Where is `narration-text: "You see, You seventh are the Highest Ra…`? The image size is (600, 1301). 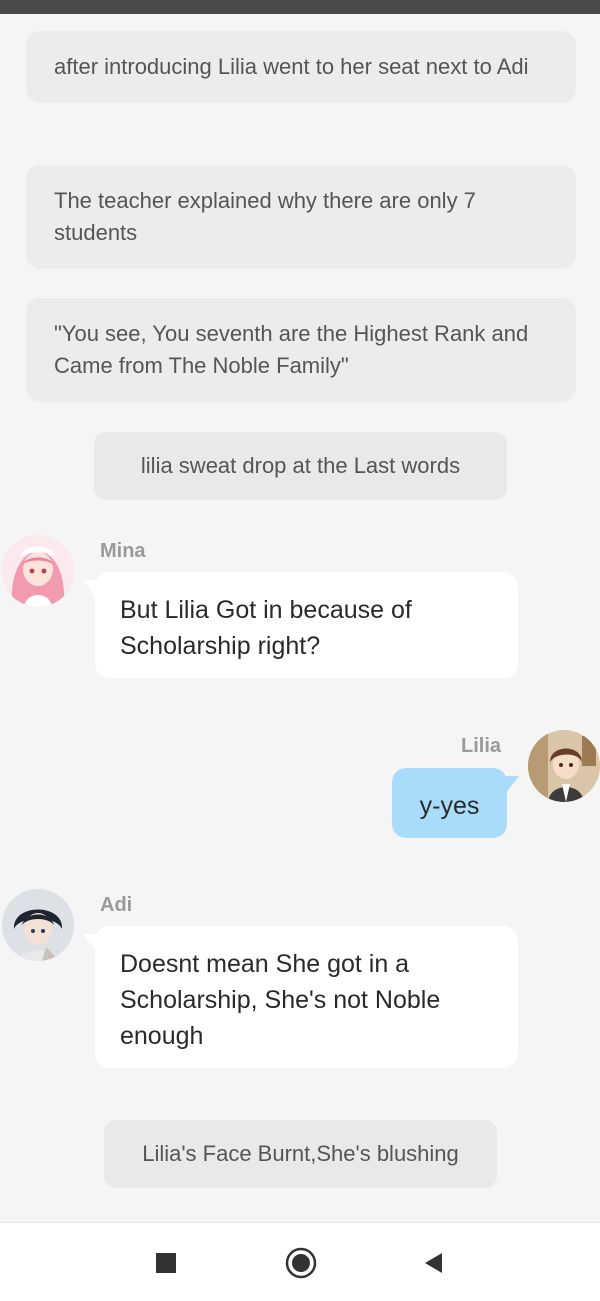
narration-text: "You see, You seventh are the Highest Ra… is located at coordinates (291, 349).